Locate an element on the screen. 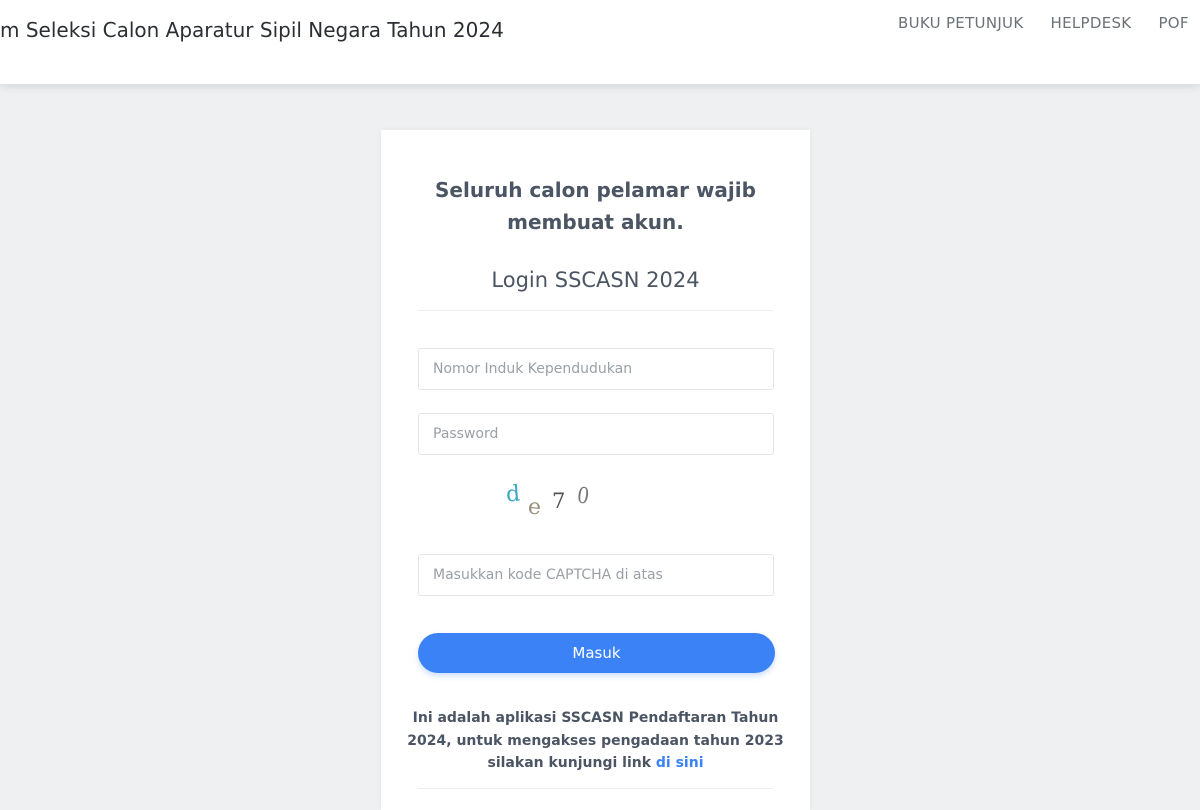  nav-buku-petunjuk: BUKU PETUNJUK is located at coordinates (960, 23).